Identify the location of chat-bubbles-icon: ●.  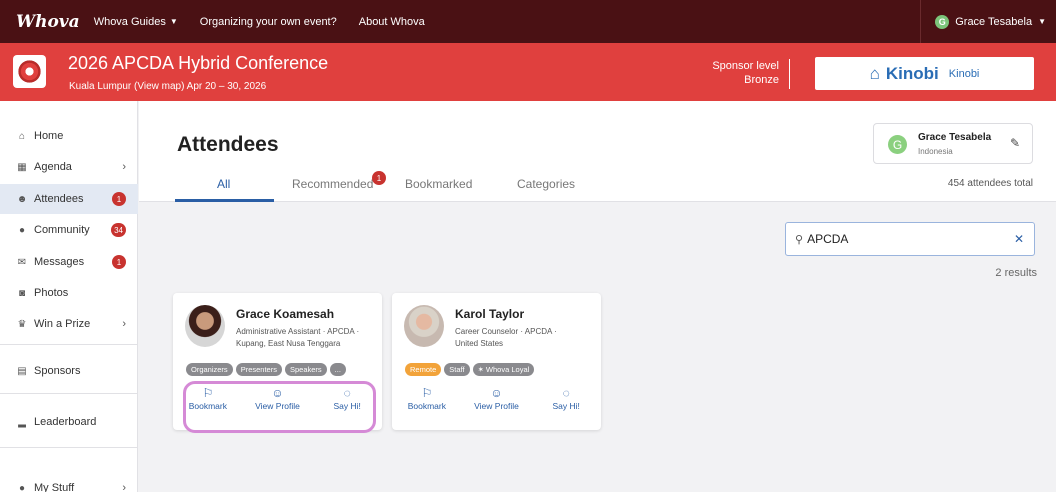
(22, 230).